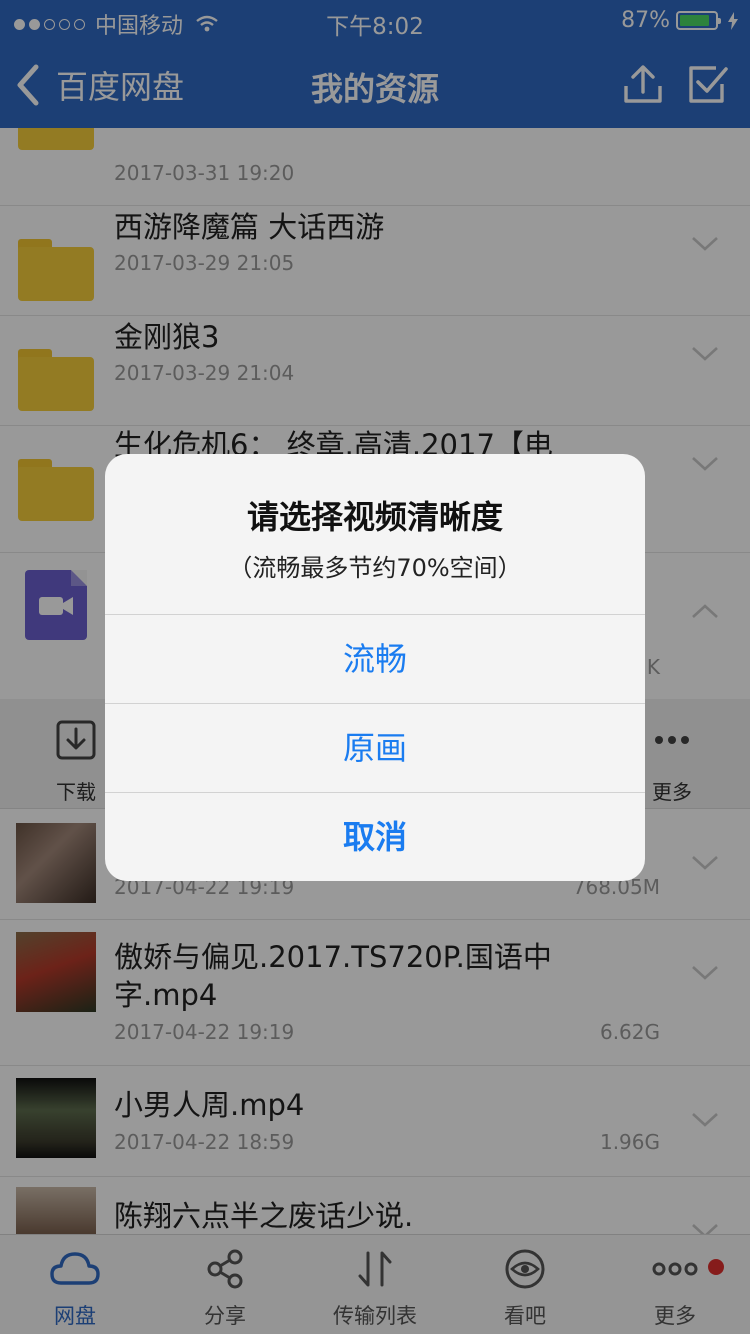 This screenshot has height=1334, width=750. I want to click on smooth-quality-button: 流畅, so click(375, 658).